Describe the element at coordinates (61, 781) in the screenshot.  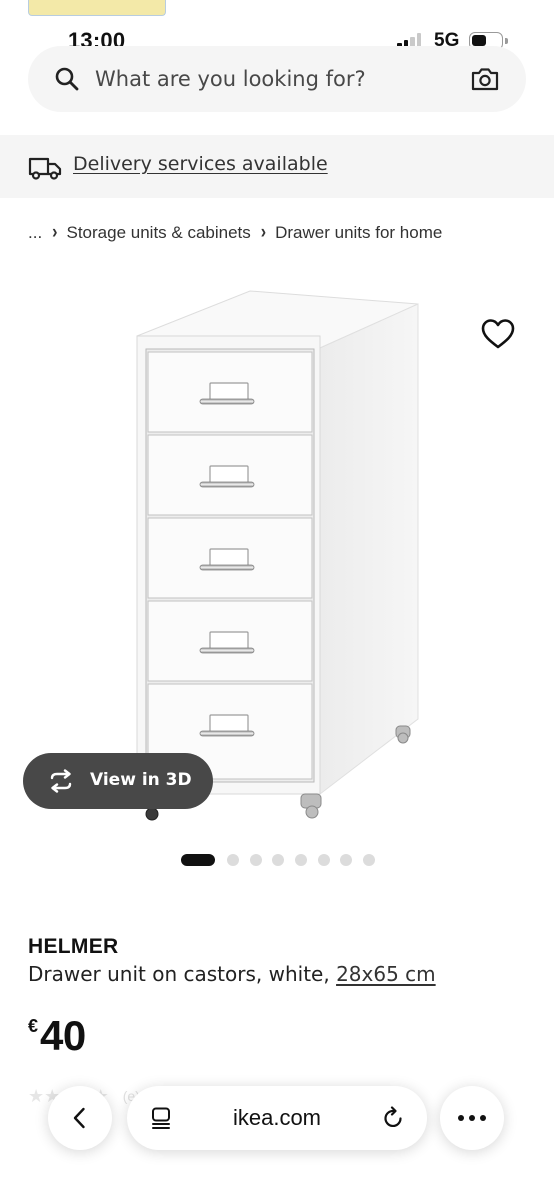
I see `rotate-3d-icon` at that location.